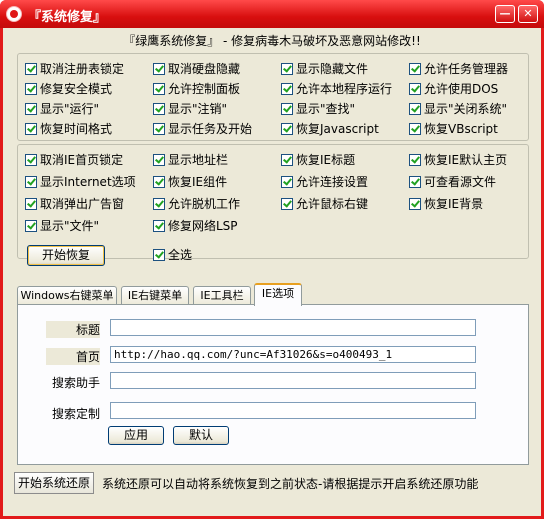  Describe the element at coordinates (172, 256) in the screenshot. I see `checkbox-select-all: 全选` at that location.